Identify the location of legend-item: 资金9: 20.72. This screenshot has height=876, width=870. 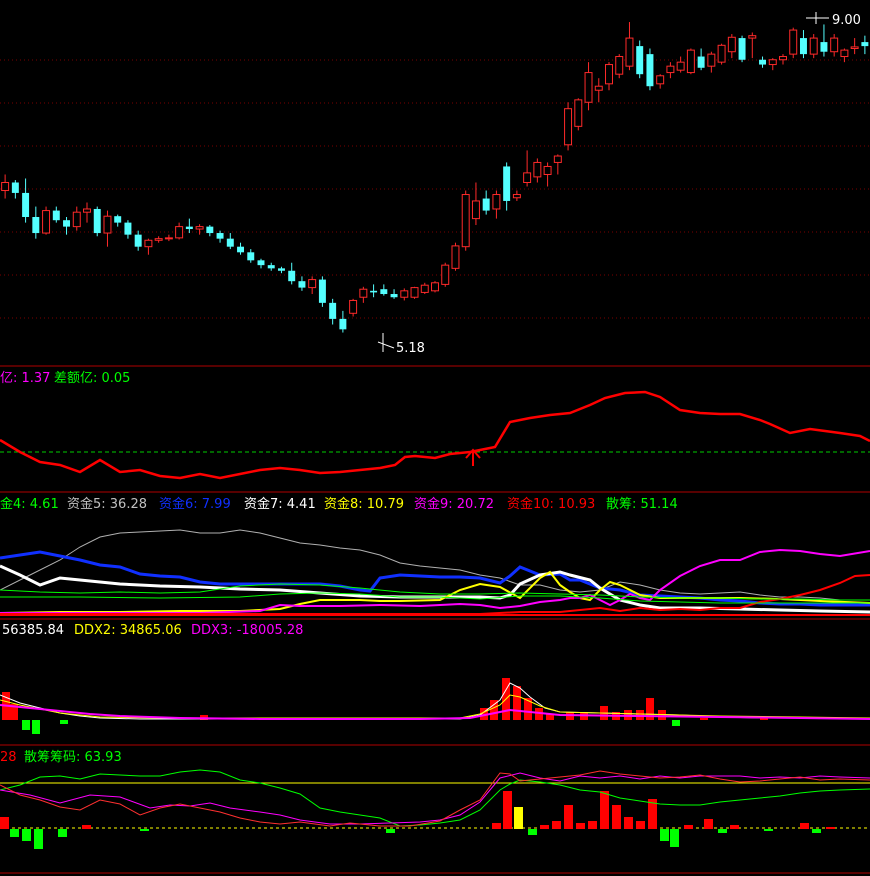
(454, 504).